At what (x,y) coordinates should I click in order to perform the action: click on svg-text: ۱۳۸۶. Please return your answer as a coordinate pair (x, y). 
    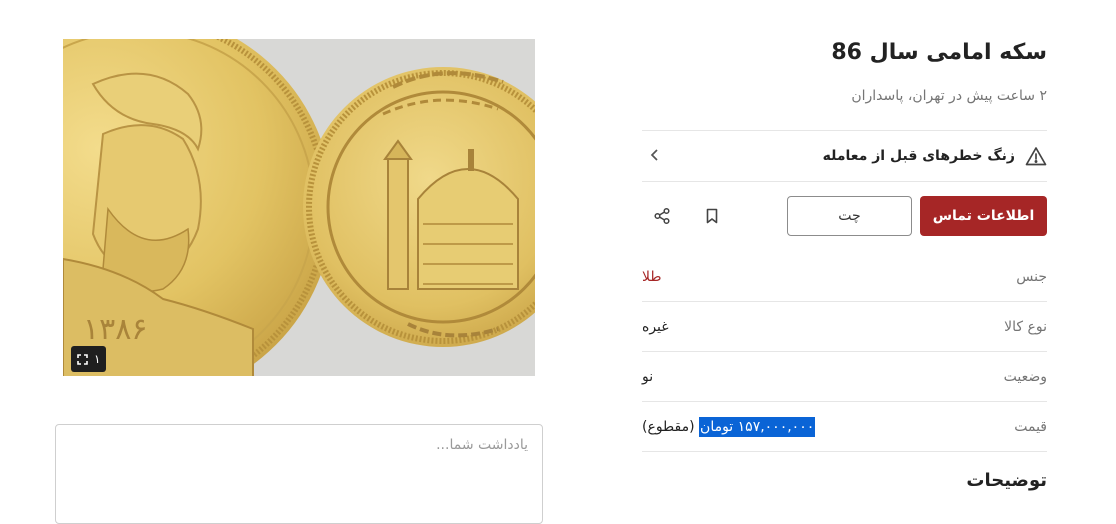
    Looking at the image, I should click on (115, 329).